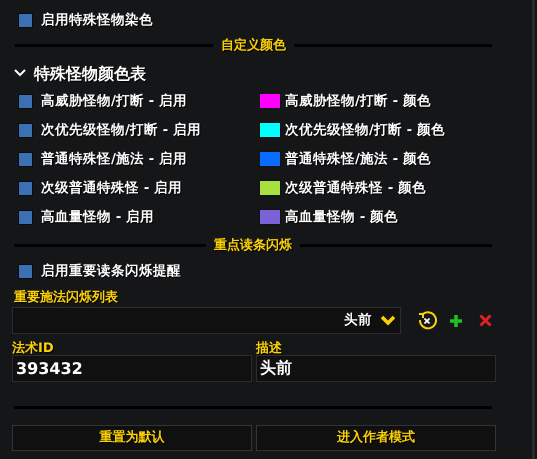 Image resolution: width=537 pixels, height=459 pixels. Describe the element at coordinates (427, 320) in the screenshot. I see `reset-icon` at that location.